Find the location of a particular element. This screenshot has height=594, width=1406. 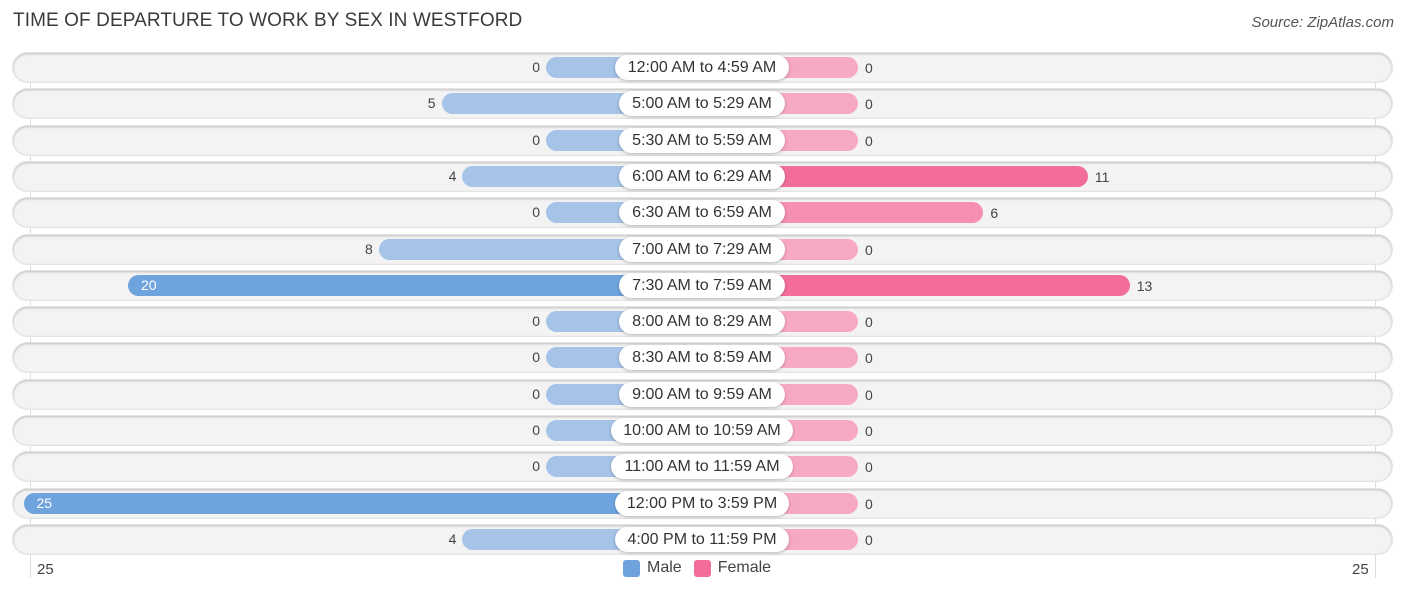

male-value-label: 8 is located at coordinates (369, 249).